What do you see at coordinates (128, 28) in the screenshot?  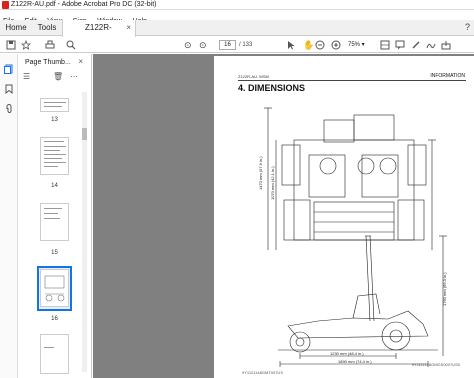 I see `close-tab-icon: ×` at bounding box center [128, 28].